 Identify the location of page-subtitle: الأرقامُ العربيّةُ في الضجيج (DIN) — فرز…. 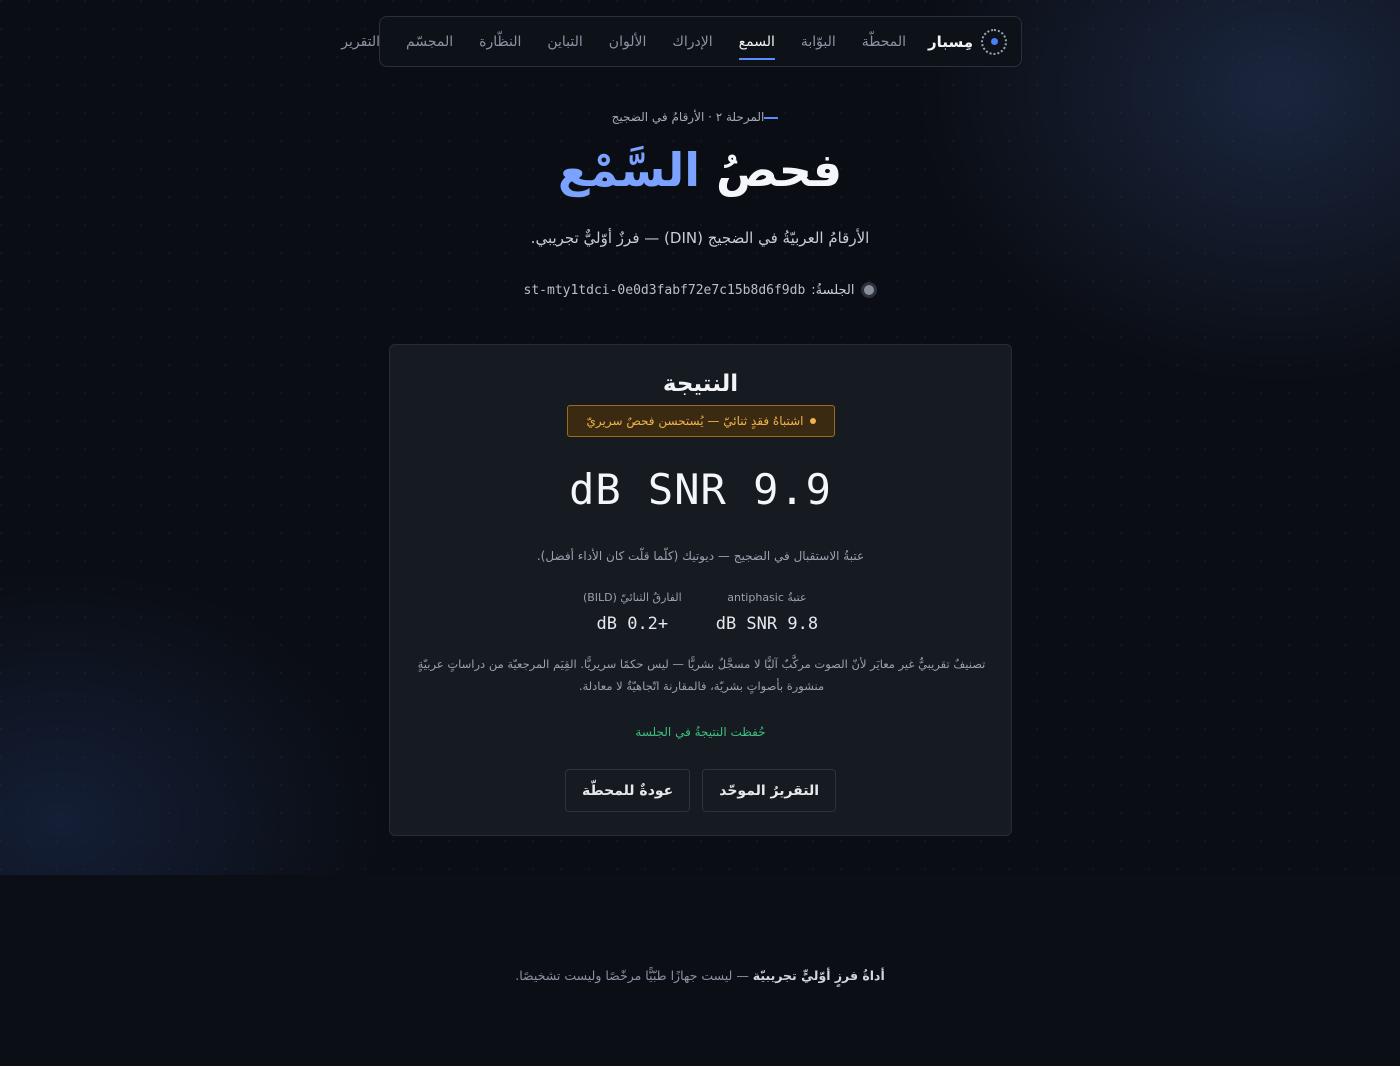
(700, 238).